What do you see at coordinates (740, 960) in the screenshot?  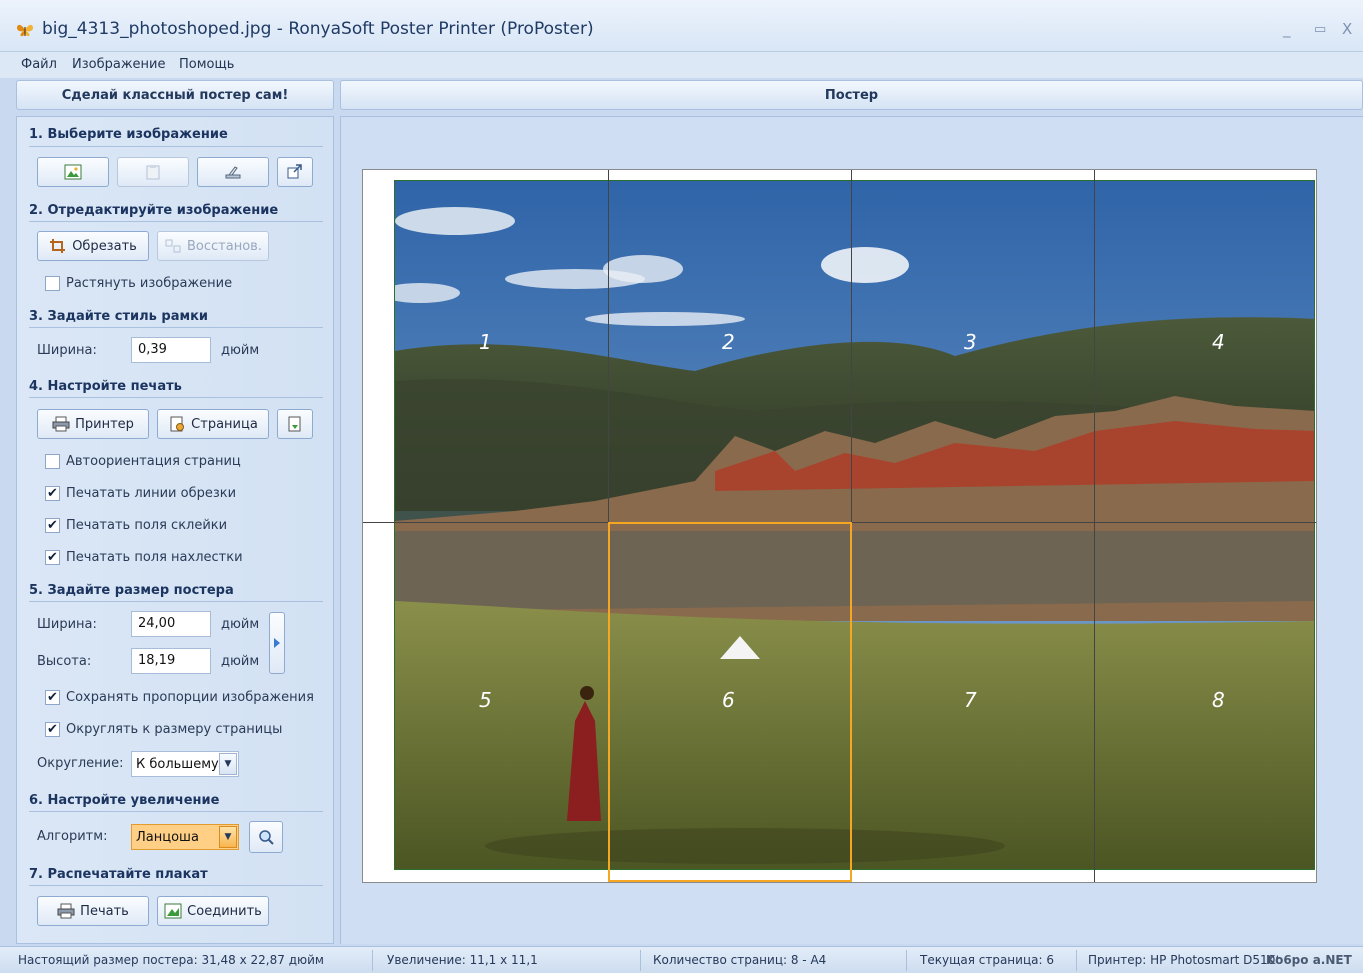 I see `status-page-count: Количество страниц: 8 - A4` at bounding box center [740, 960].